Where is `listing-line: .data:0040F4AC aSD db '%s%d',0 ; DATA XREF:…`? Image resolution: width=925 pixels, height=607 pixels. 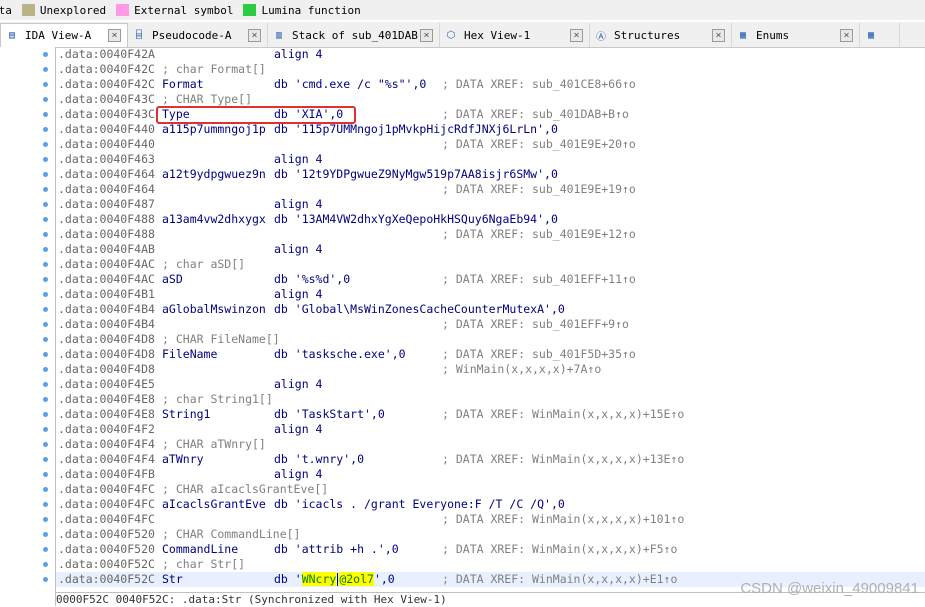 listing-line: .data:0040F4AC aSD db '%s%d',0 ; DATA XREF:… is located at coordinates (490, 279).